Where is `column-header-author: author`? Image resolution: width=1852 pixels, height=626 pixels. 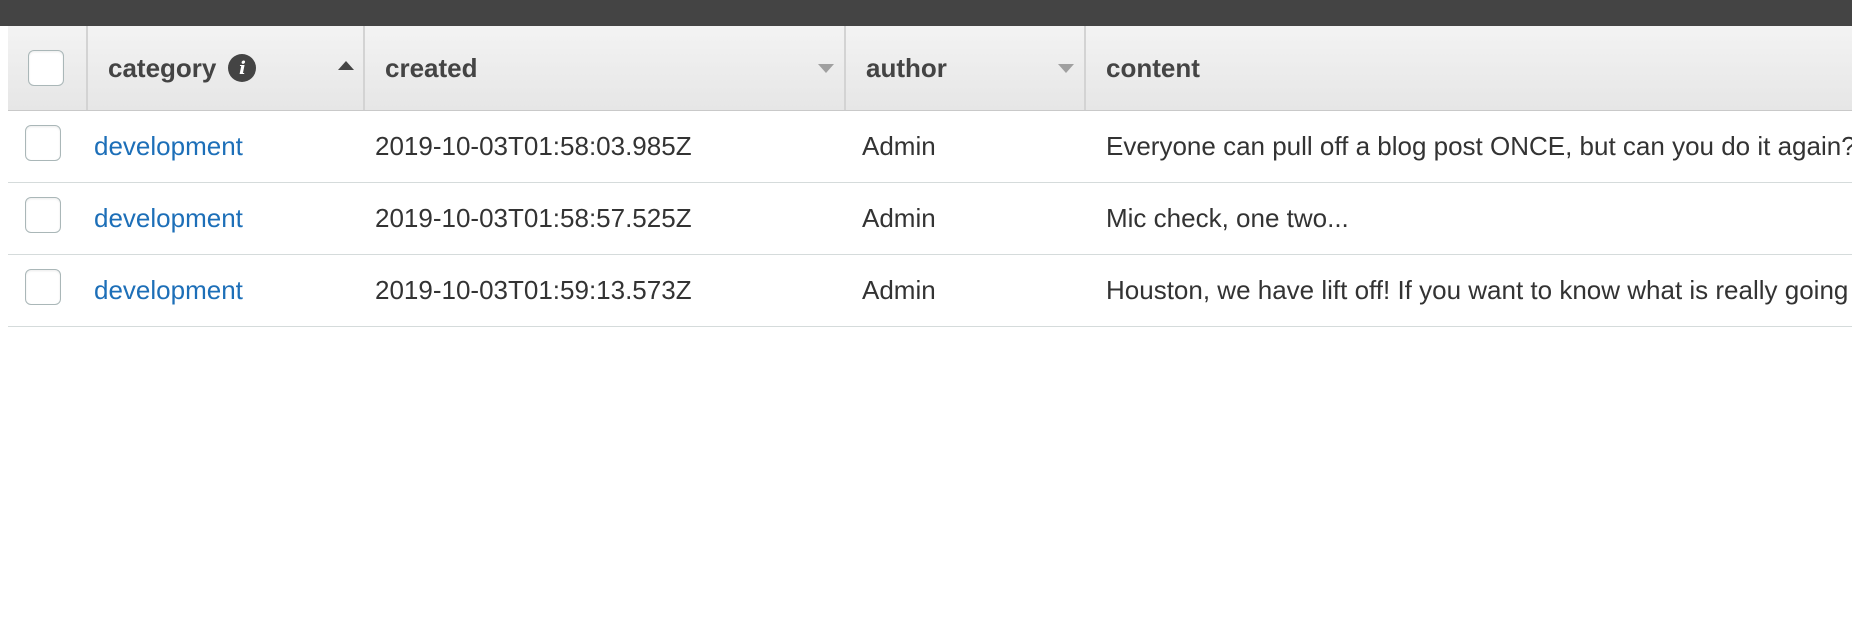 column-header-author: author is located at coordinates (966, 68).